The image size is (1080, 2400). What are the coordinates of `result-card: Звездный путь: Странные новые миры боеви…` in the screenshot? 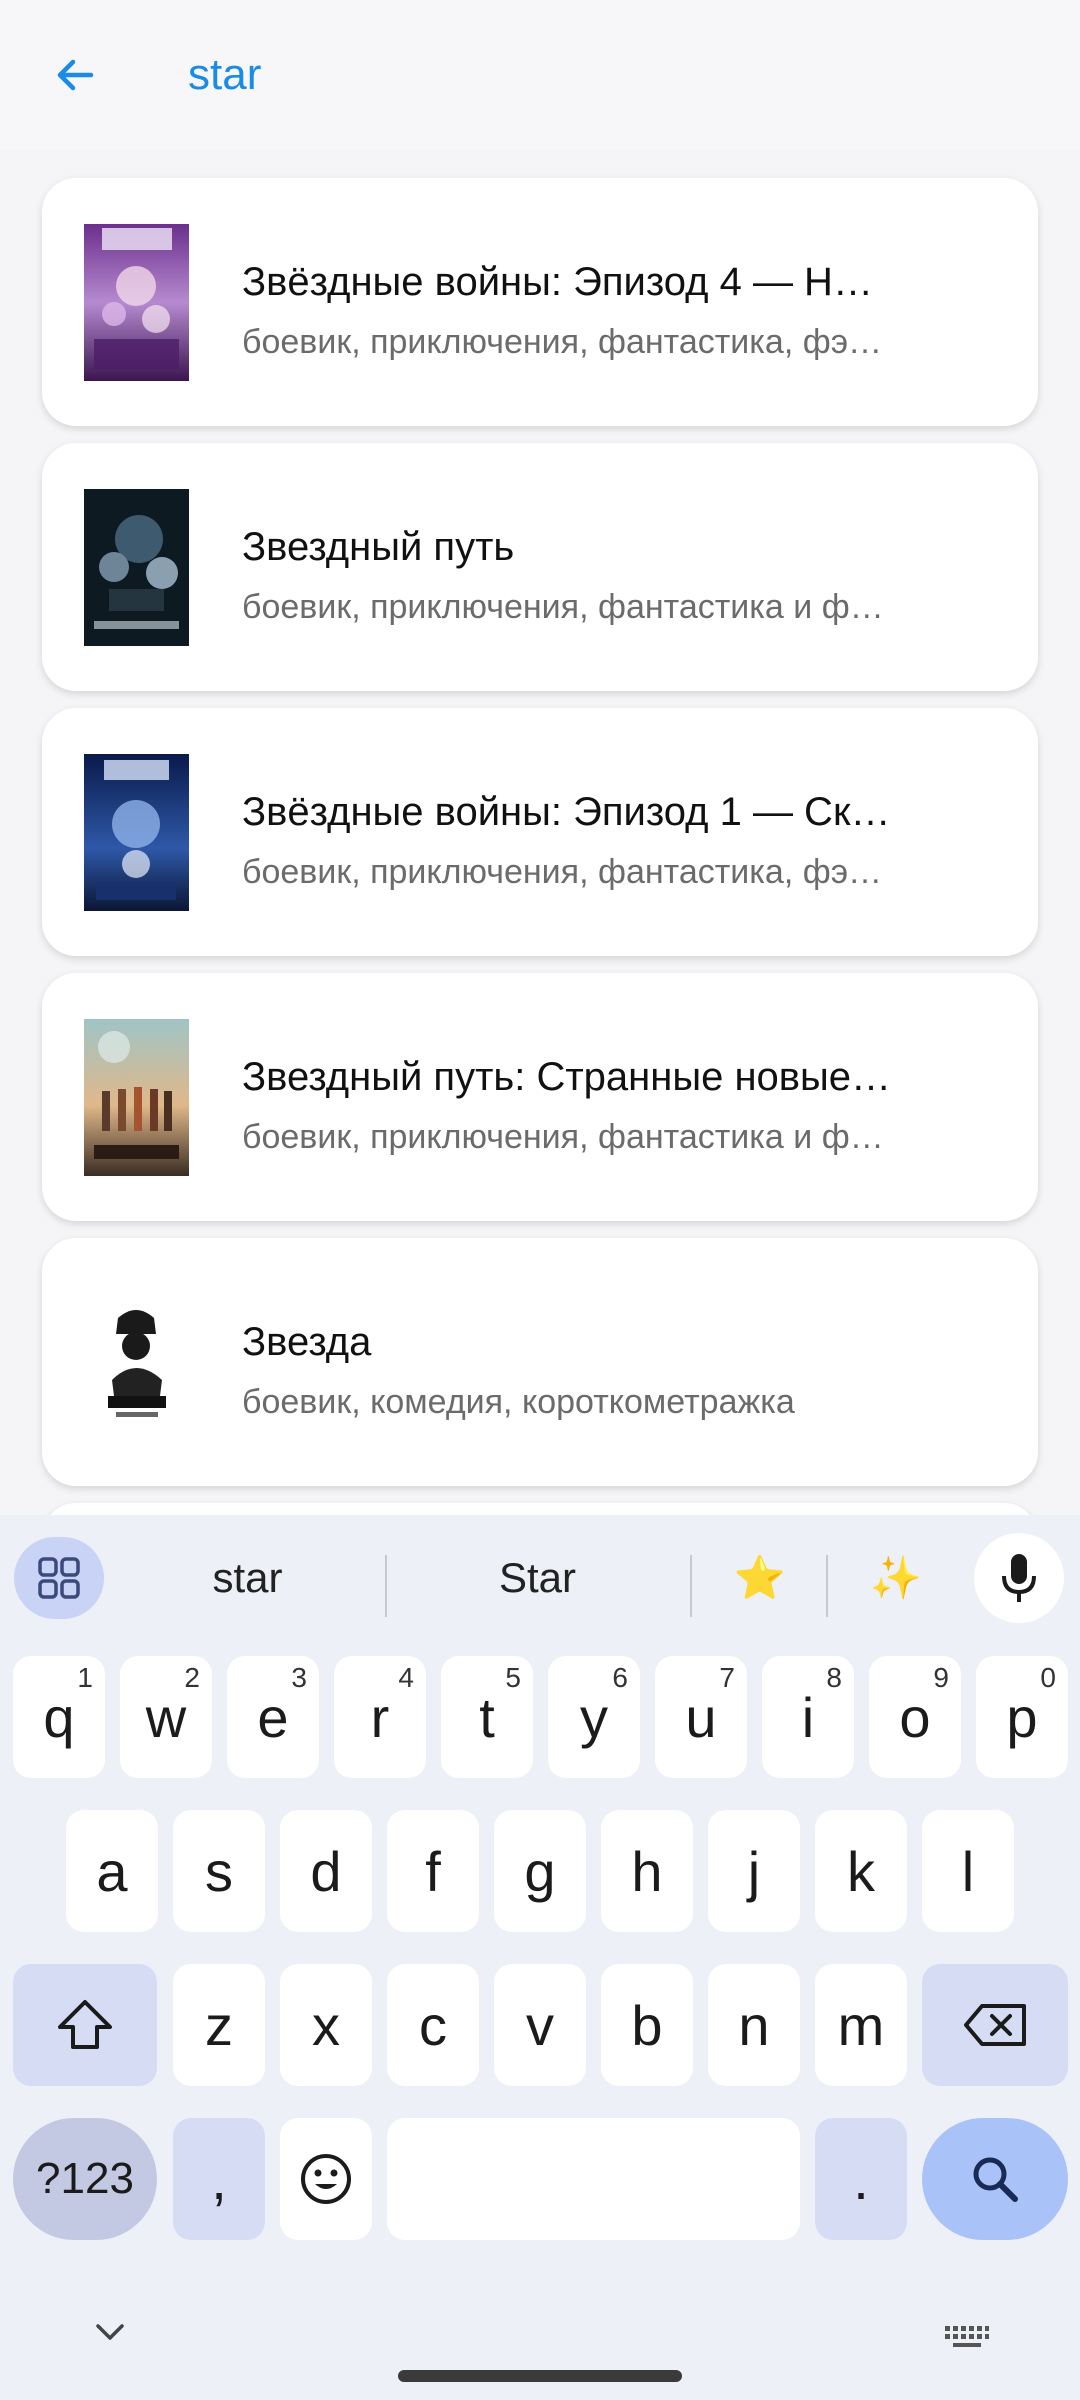 It's located at (540, 1097).